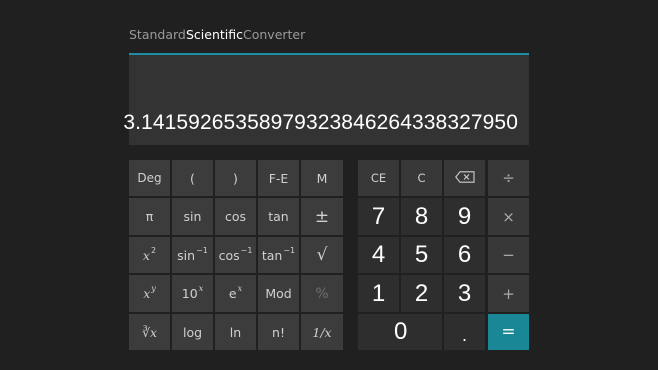 The image size is (658, 370). I want to click on digit-7-button: 7, so click(378, 216).